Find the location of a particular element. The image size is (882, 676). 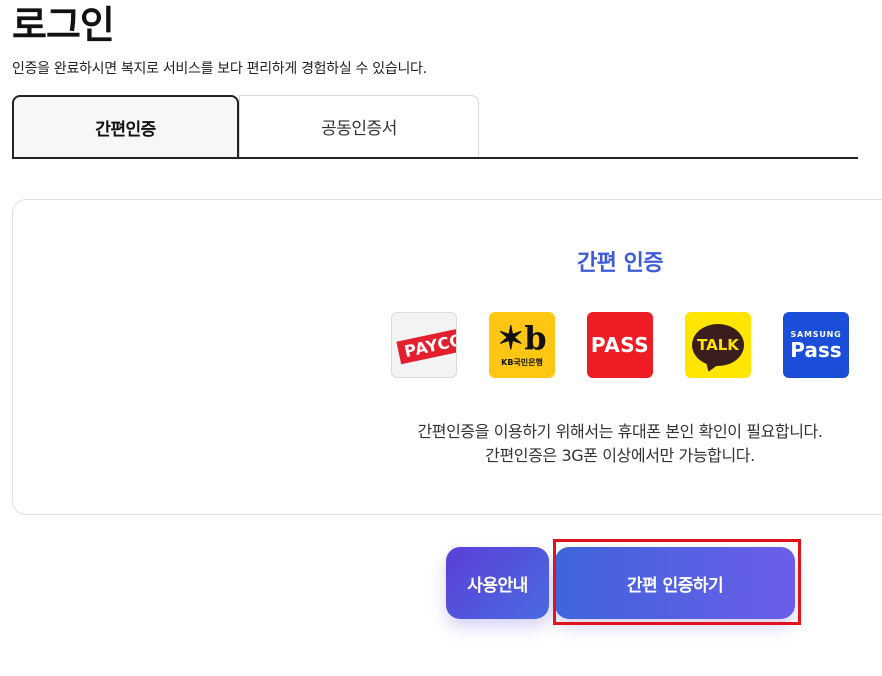

pass-label: PASS is located at coordinates (620, 345).